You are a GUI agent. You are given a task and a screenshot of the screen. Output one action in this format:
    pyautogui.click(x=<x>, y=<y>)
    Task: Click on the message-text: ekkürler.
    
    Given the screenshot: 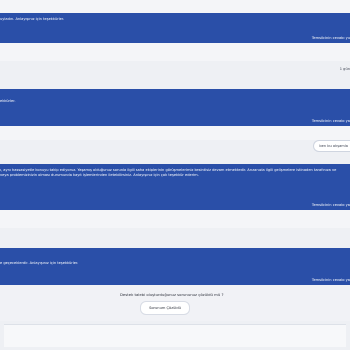 What is the action you would take?
    pyautogui.click(x=8, y=101)
    